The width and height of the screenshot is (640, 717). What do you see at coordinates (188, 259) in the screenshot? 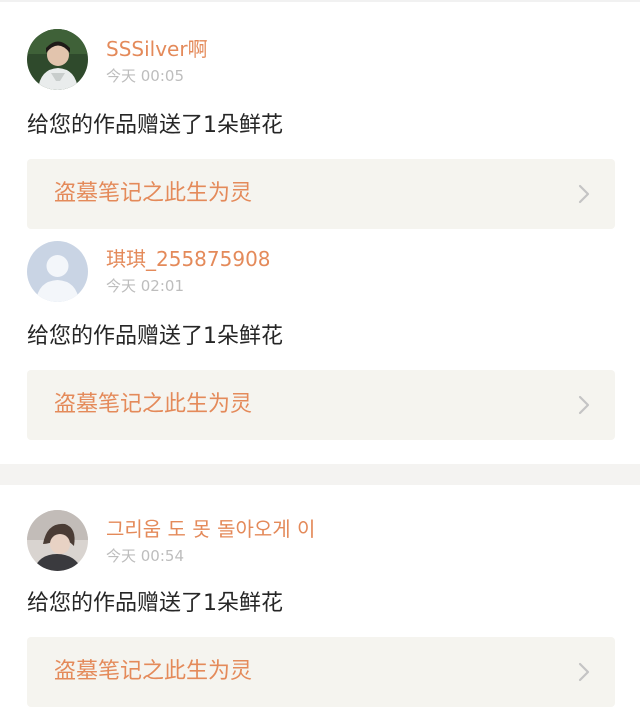
I see `user-name: 琪琪_255875908` at bounding box center [188, 259].